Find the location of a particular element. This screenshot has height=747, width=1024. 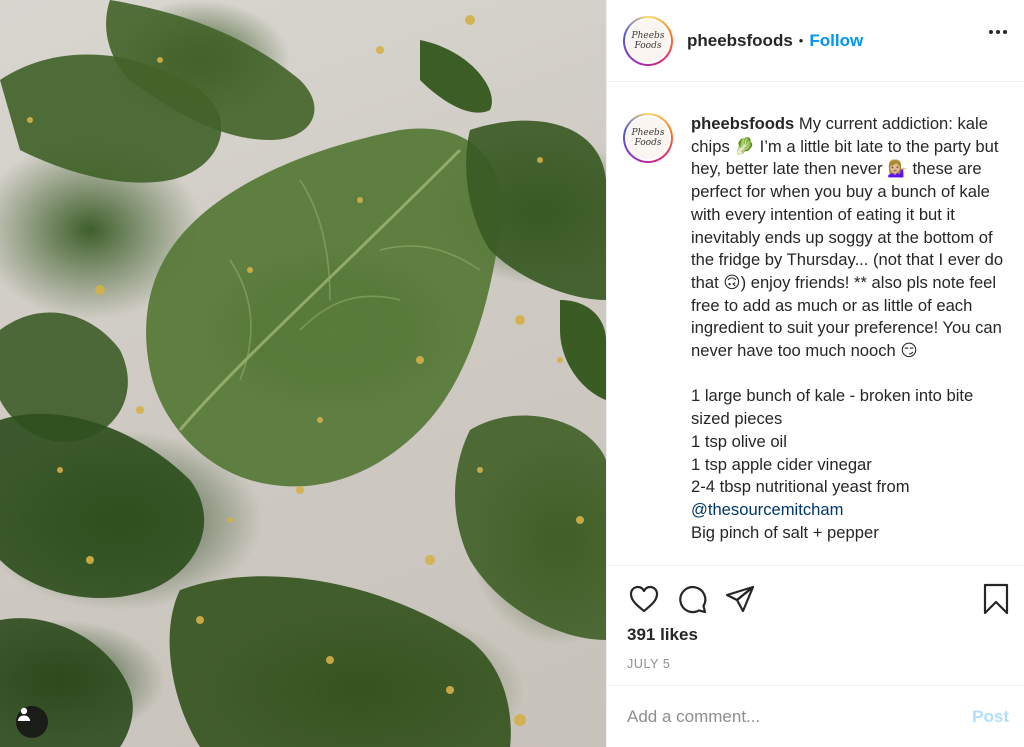

username-link: pheebsfoods is located at coordinates (740, 41).